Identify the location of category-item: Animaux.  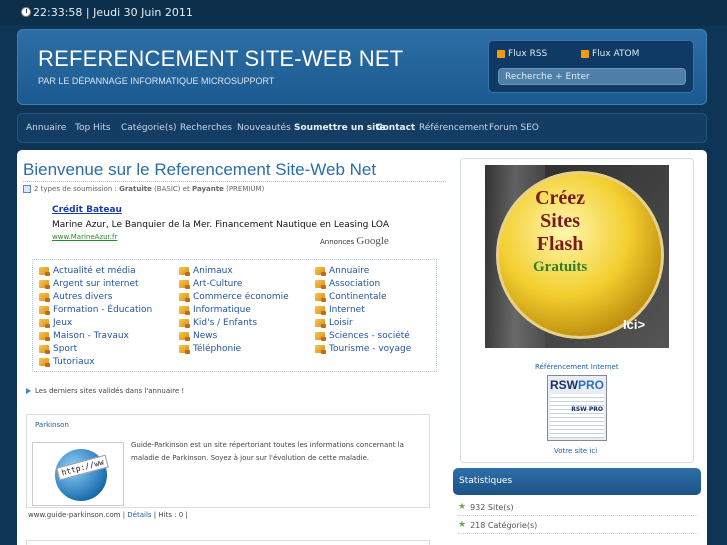
(206, 271).